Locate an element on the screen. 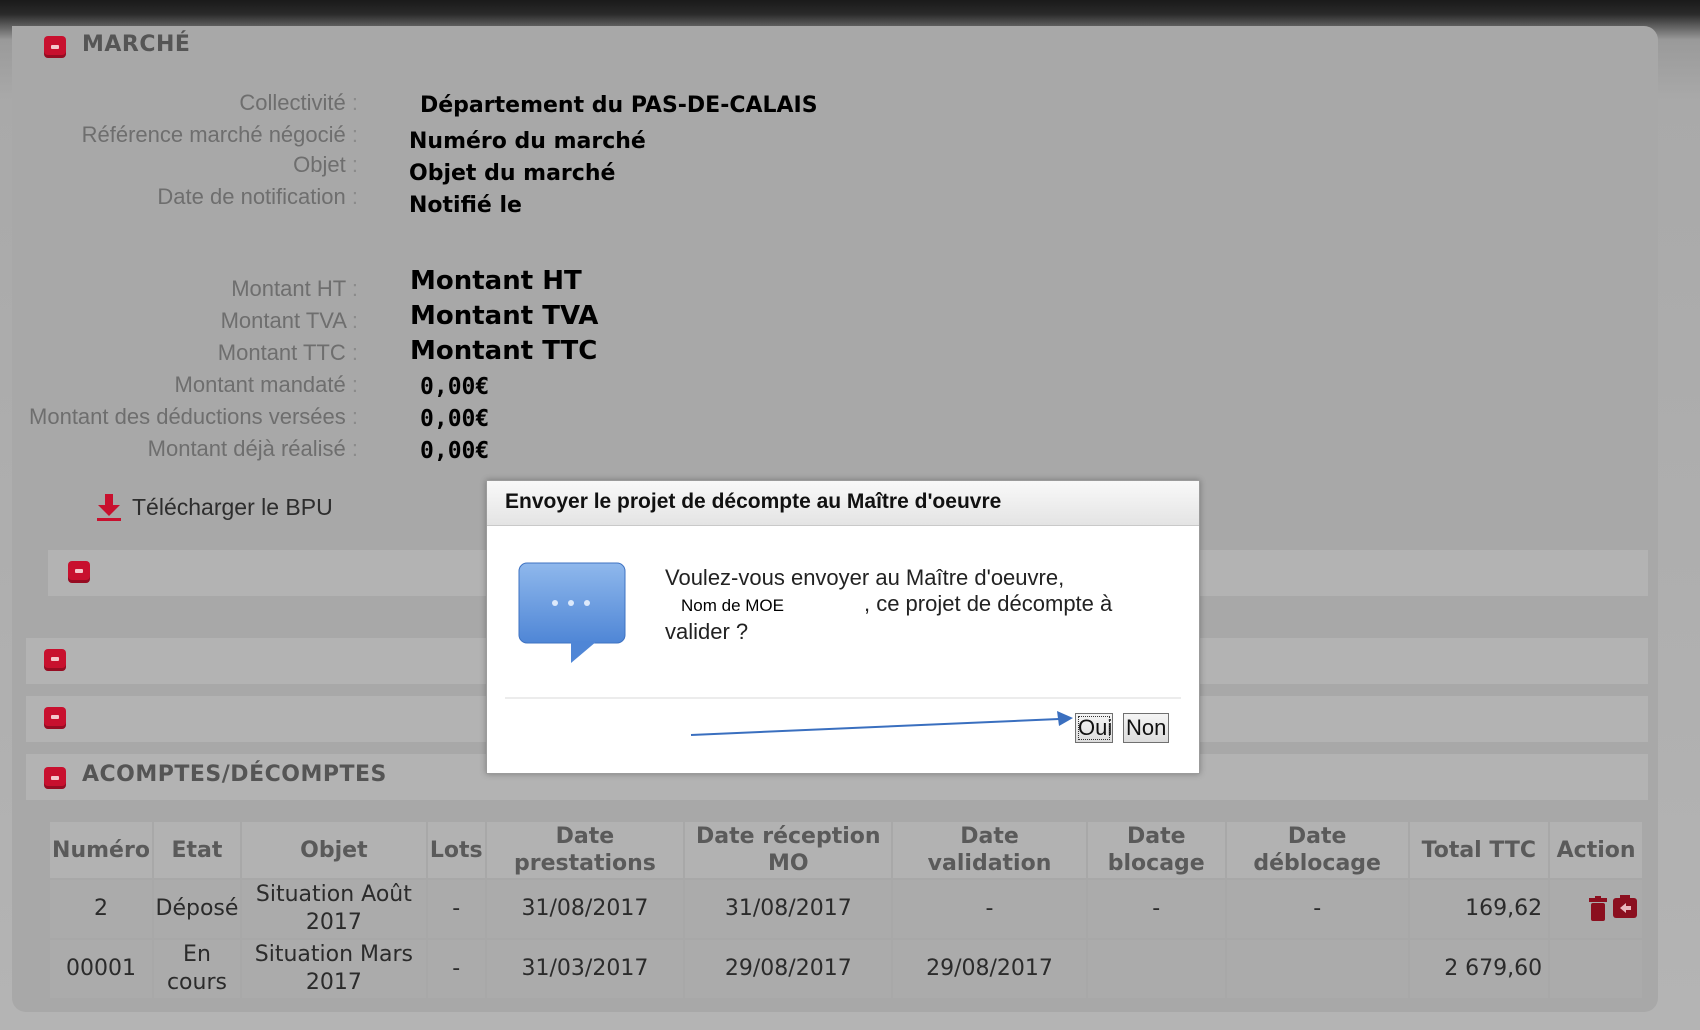 This screenshot has height=1030, width=1700. col-date-prestations: Date prestations is located at coordinates (585, 850).